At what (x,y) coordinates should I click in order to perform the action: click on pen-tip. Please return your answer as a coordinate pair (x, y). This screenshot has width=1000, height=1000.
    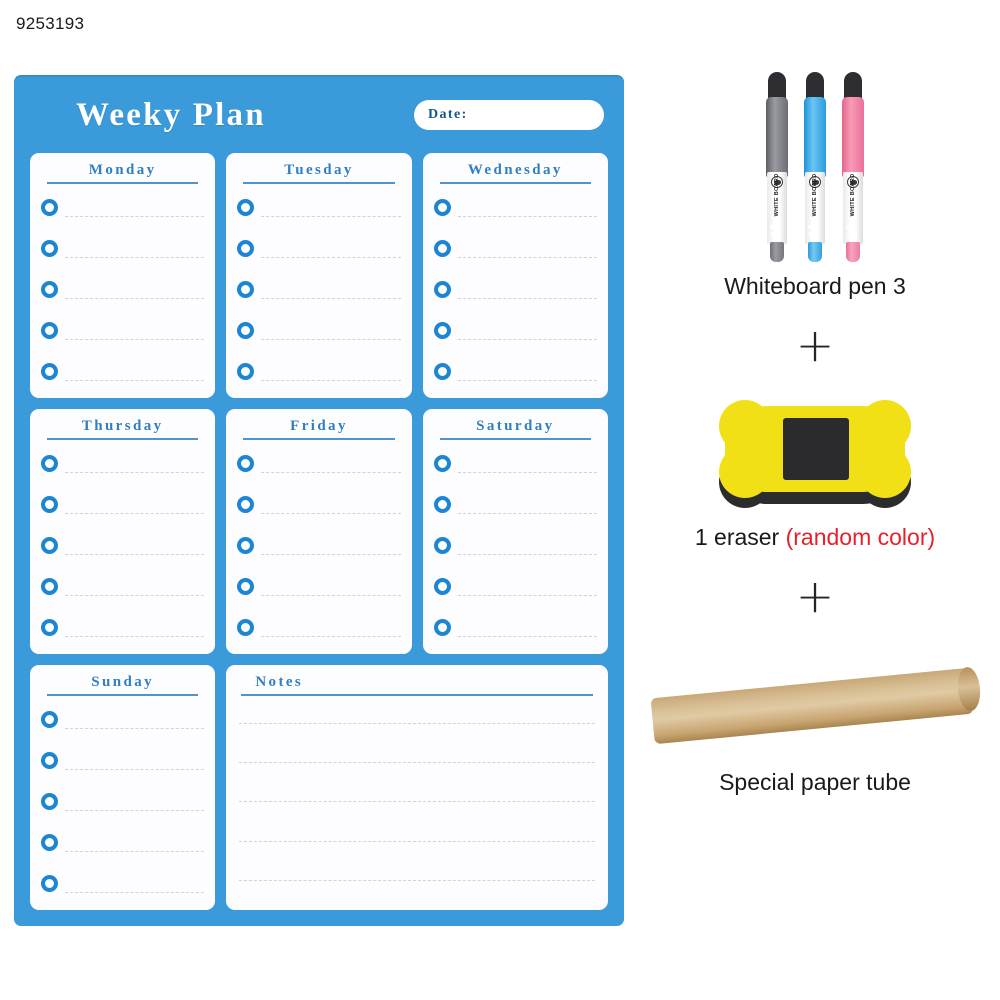
    Looking at the image, I should click on (815, 252).